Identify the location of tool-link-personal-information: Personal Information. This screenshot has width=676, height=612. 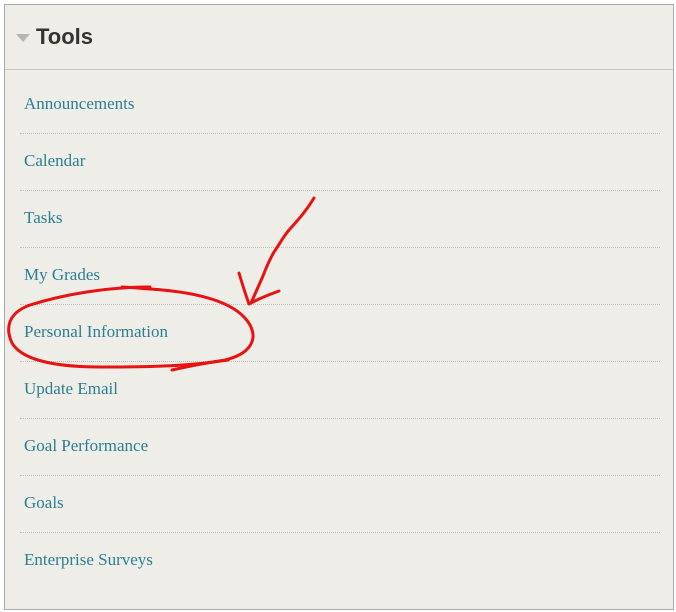
(96, 332).